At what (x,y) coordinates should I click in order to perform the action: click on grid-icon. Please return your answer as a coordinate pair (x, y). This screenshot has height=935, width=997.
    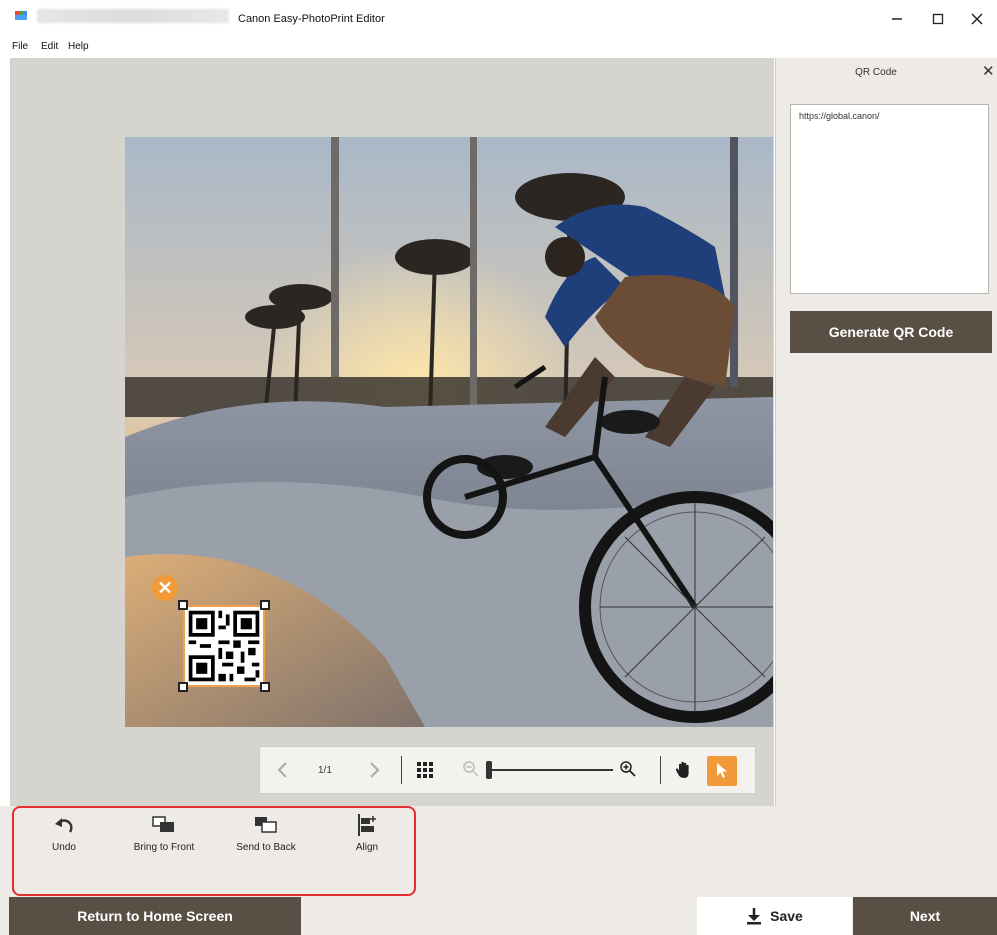
    Looking at the image, I should click on (425, 770).